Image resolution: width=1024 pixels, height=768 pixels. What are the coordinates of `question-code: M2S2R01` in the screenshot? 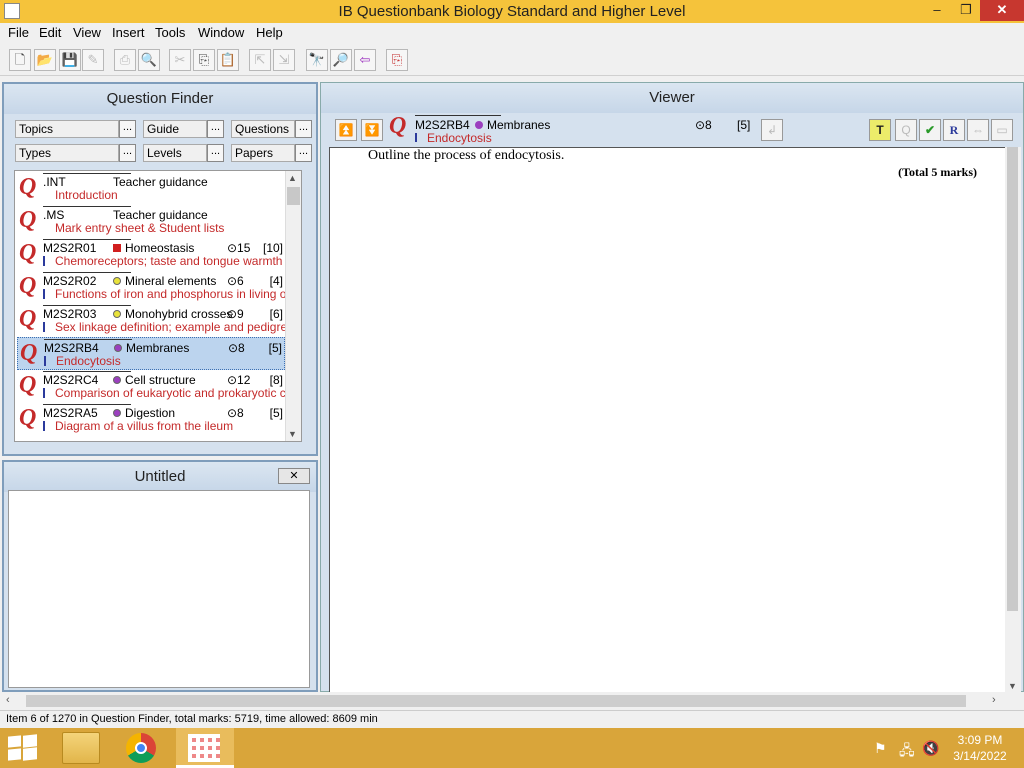 It's located at (70, 248).